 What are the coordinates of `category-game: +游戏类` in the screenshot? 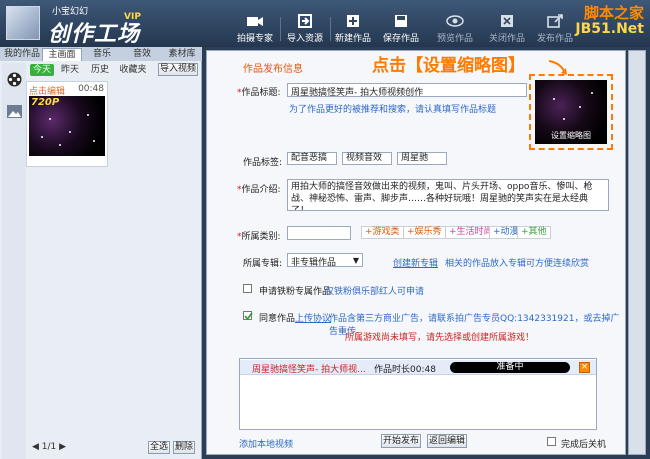 It's located at (382, 232).